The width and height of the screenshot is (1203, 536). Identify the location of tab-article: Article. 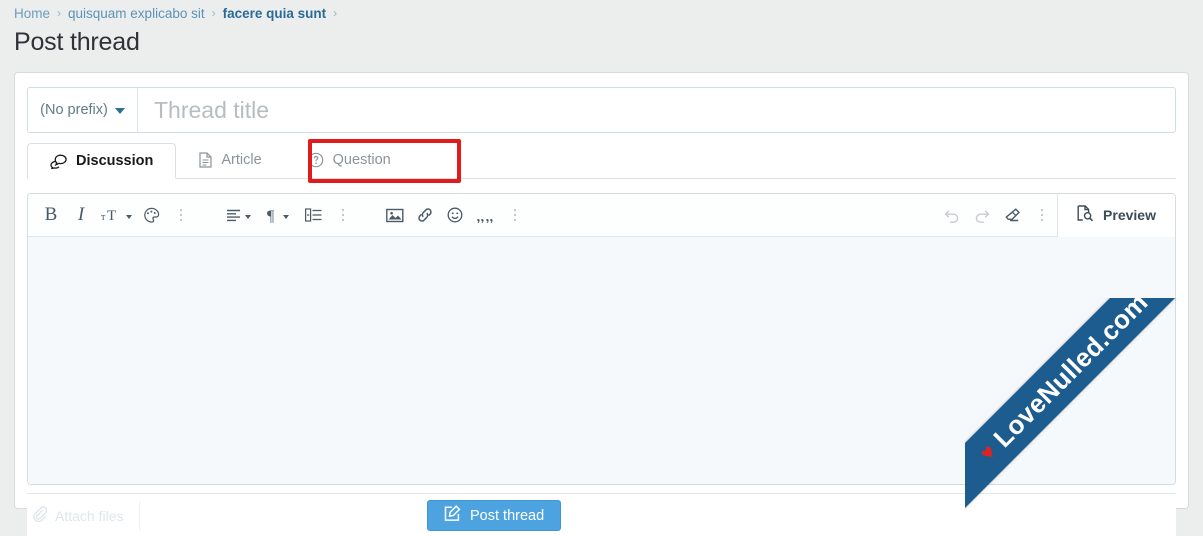
(230, 160).